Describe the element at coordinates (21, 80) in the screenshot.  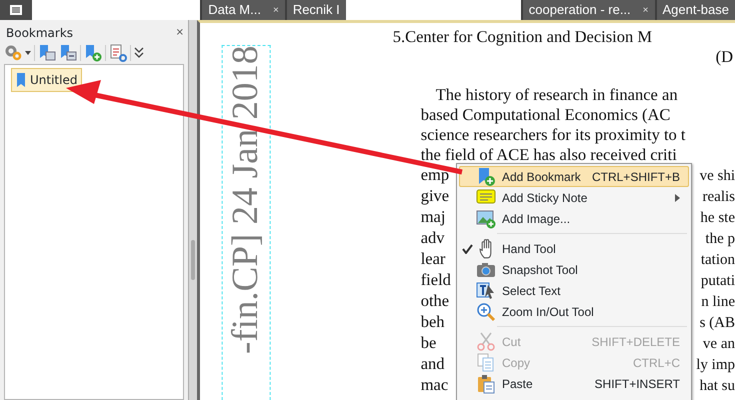
I see `bookmark-icon` at that location.